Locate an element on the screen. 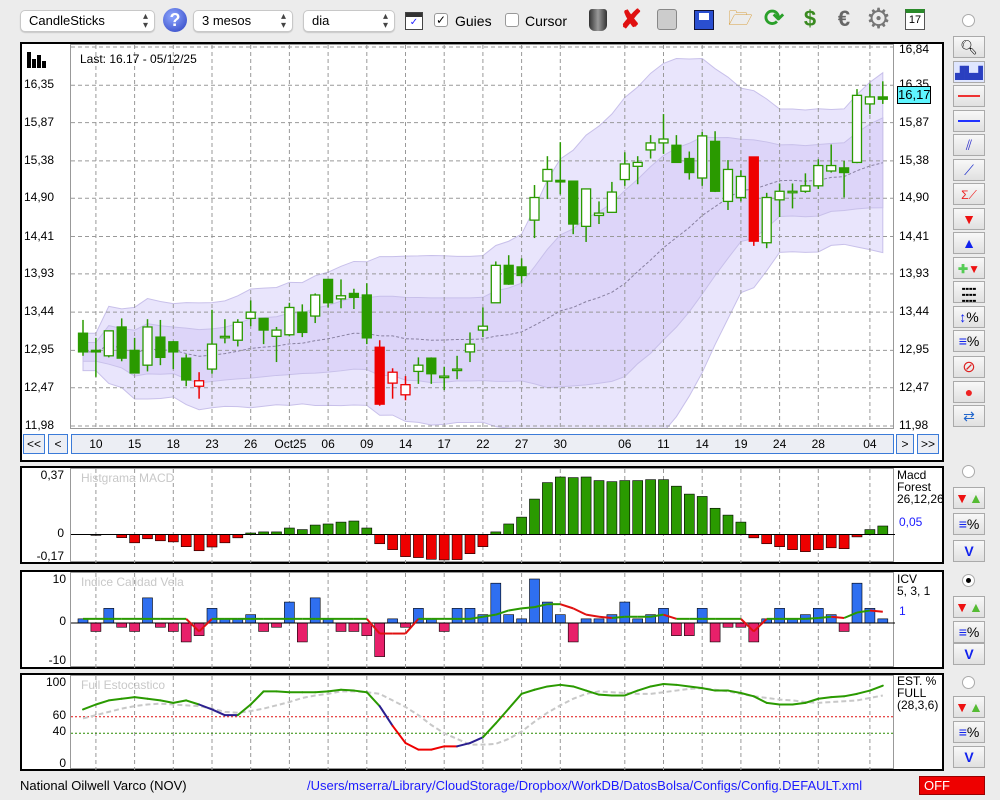  stochastic-tick: 40 is located at coordinates (59, 731).